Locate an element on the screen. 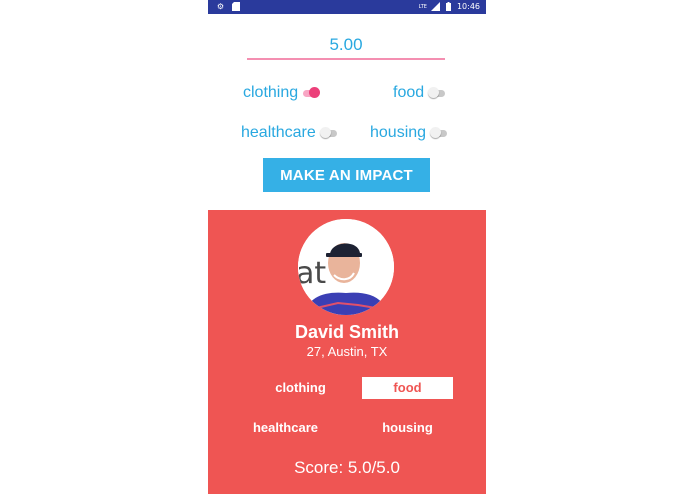  profile-details: 27, Austin, TX is located at coordinates (347, 351).